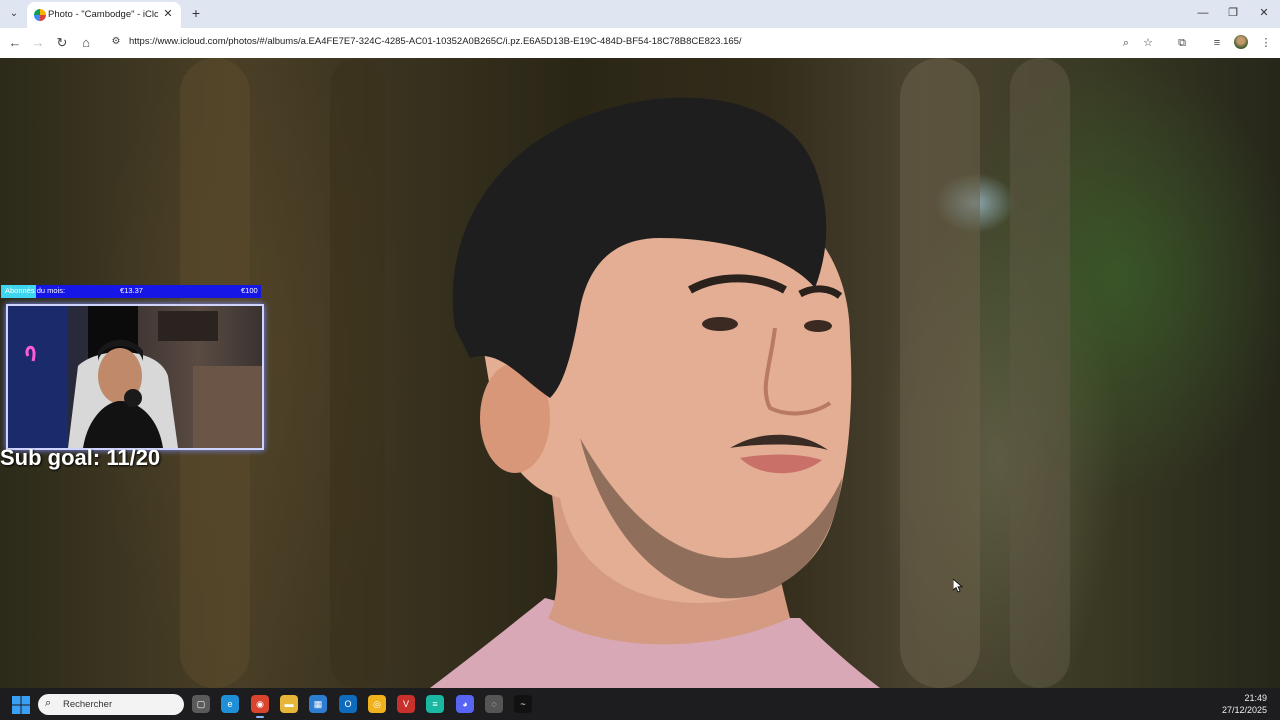  I want to click on webcam-feed, so click(135, 377).